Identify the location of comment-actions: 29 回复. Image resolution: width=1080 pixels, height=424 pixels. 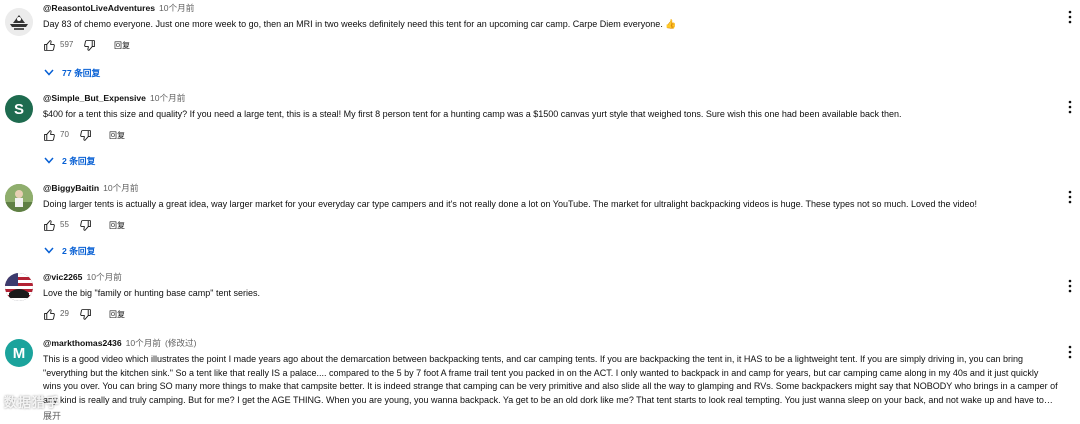
(550, 315).